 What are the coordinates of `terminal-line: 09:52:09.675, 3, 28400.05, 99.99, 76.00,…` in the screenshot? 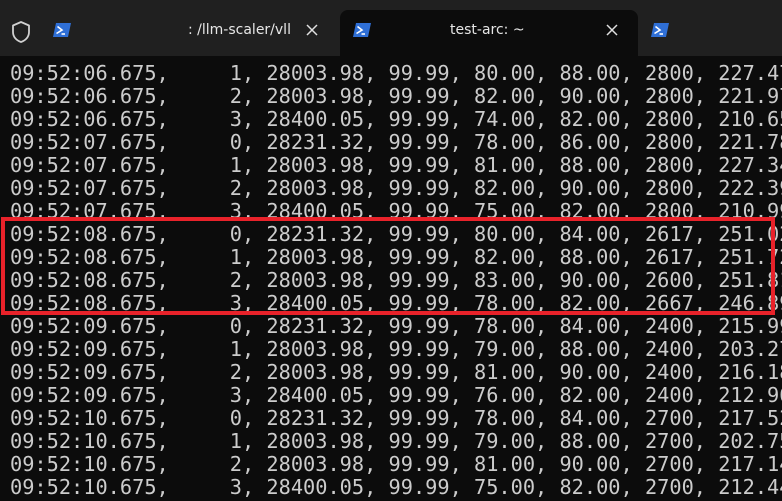 It's located at (396, 395).